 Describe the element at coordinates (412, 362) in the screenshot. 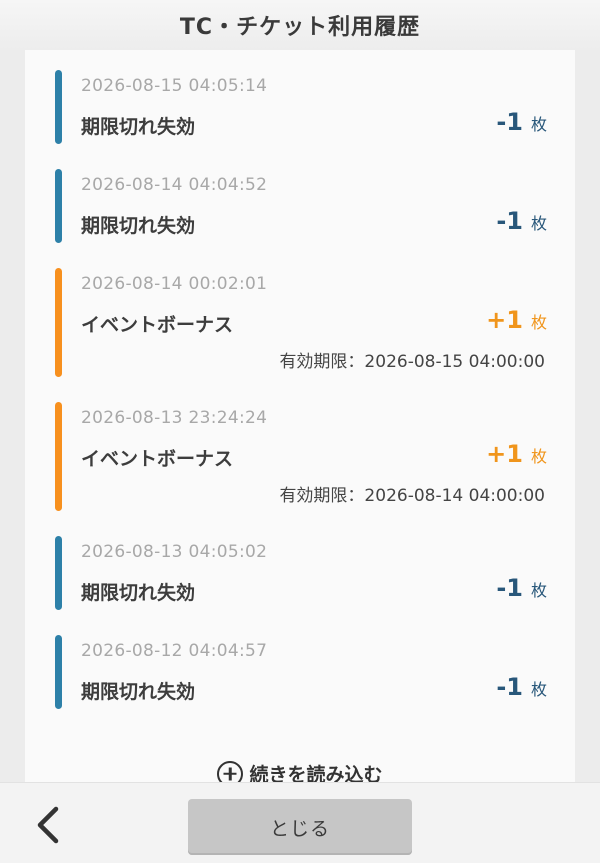

I see `entry-expiry: 有効期限：2026-08-15 04:00:00` at that location.